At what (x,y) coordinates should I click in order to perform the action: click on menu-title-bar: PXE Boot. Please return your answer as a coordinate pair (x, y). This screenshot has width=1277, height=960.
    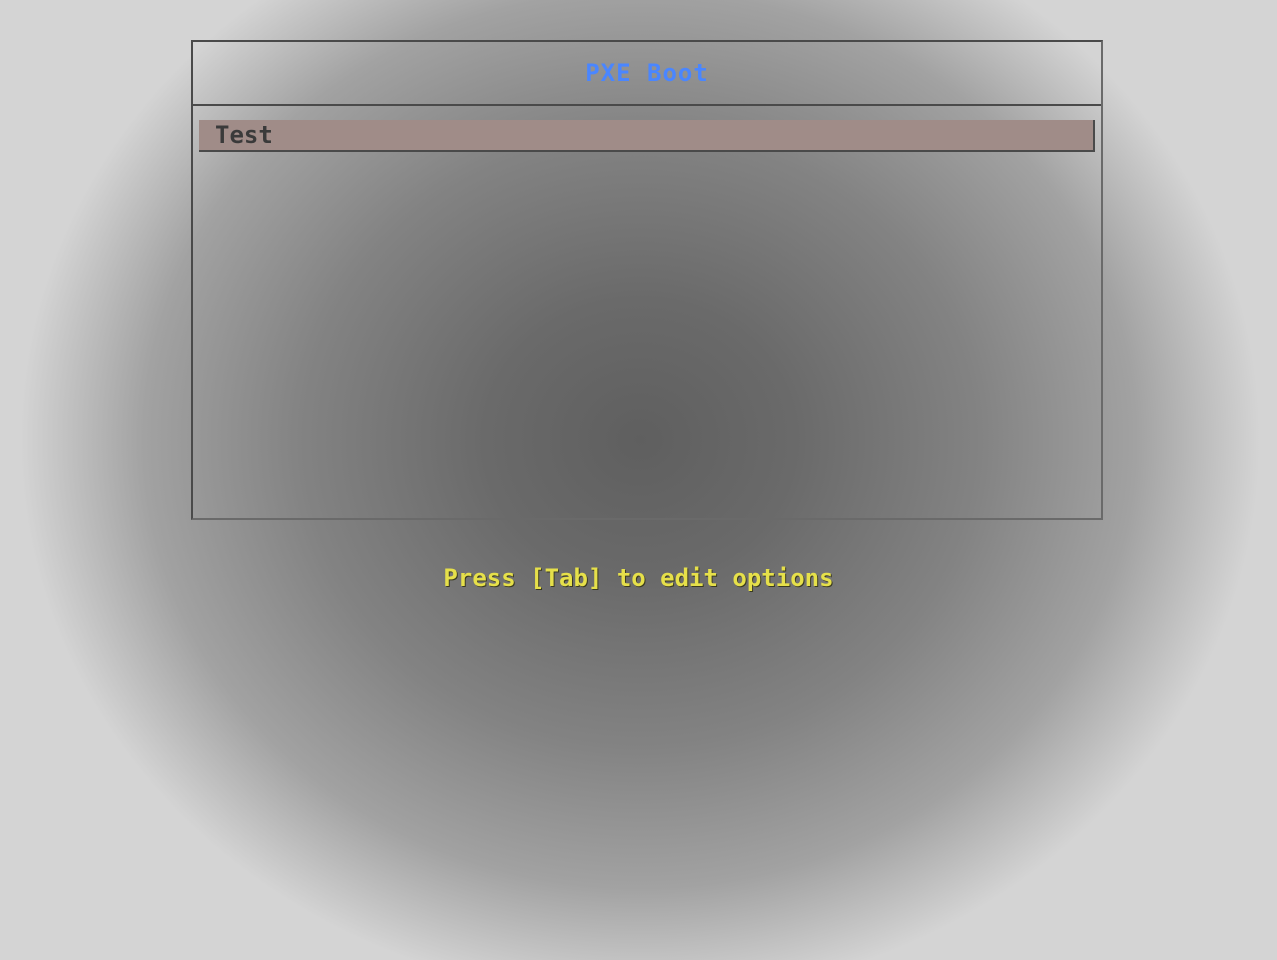
    Looking at the image, I should click on (647, 74).